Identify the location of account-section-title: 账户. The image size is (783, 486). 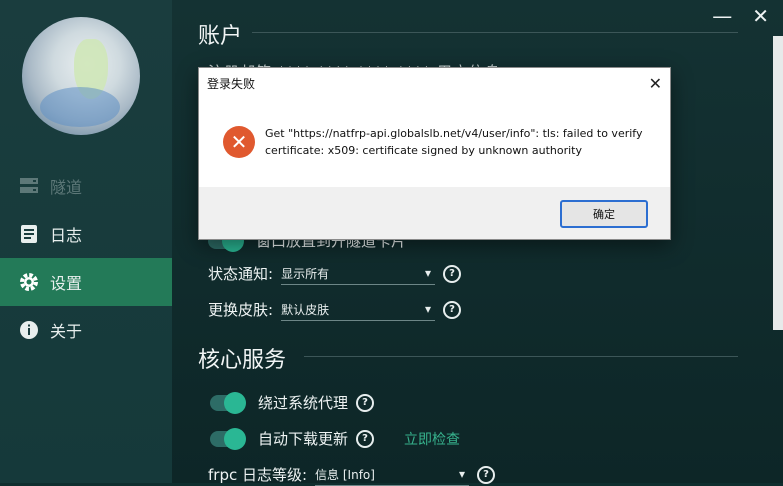
(220, 36).